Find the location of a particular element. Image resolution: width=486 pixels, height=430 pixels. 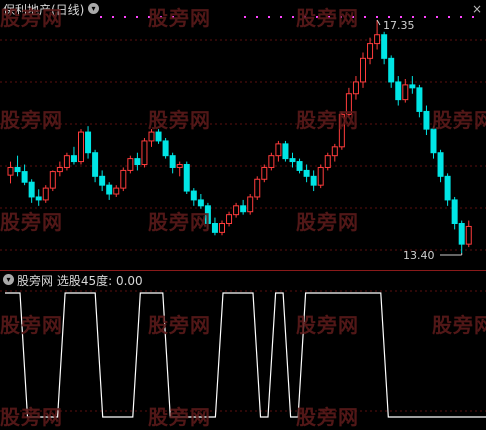

indicator-title: 股旁网 选股45度: 0.00 is located at coordinates (80, 281).